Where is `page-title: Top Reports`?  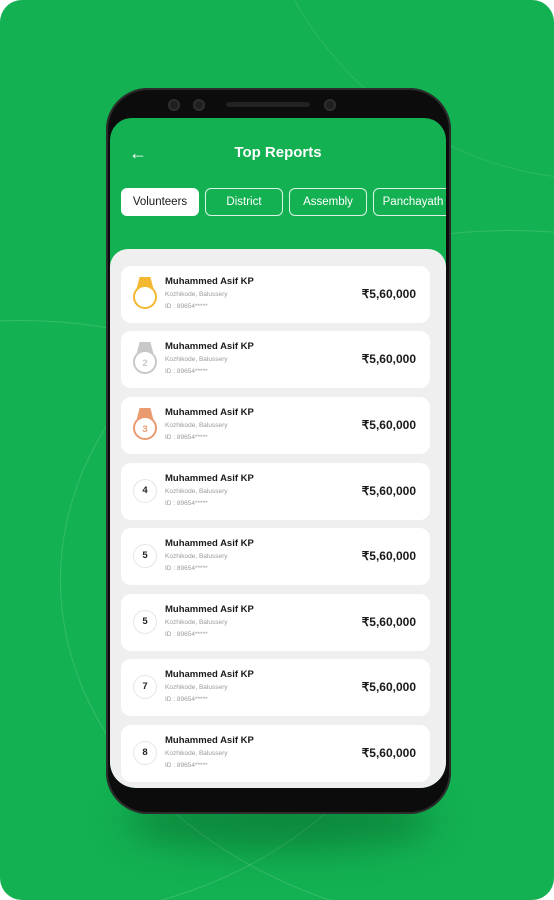
page-title: Top Reports is located at coordinates (278, 152).